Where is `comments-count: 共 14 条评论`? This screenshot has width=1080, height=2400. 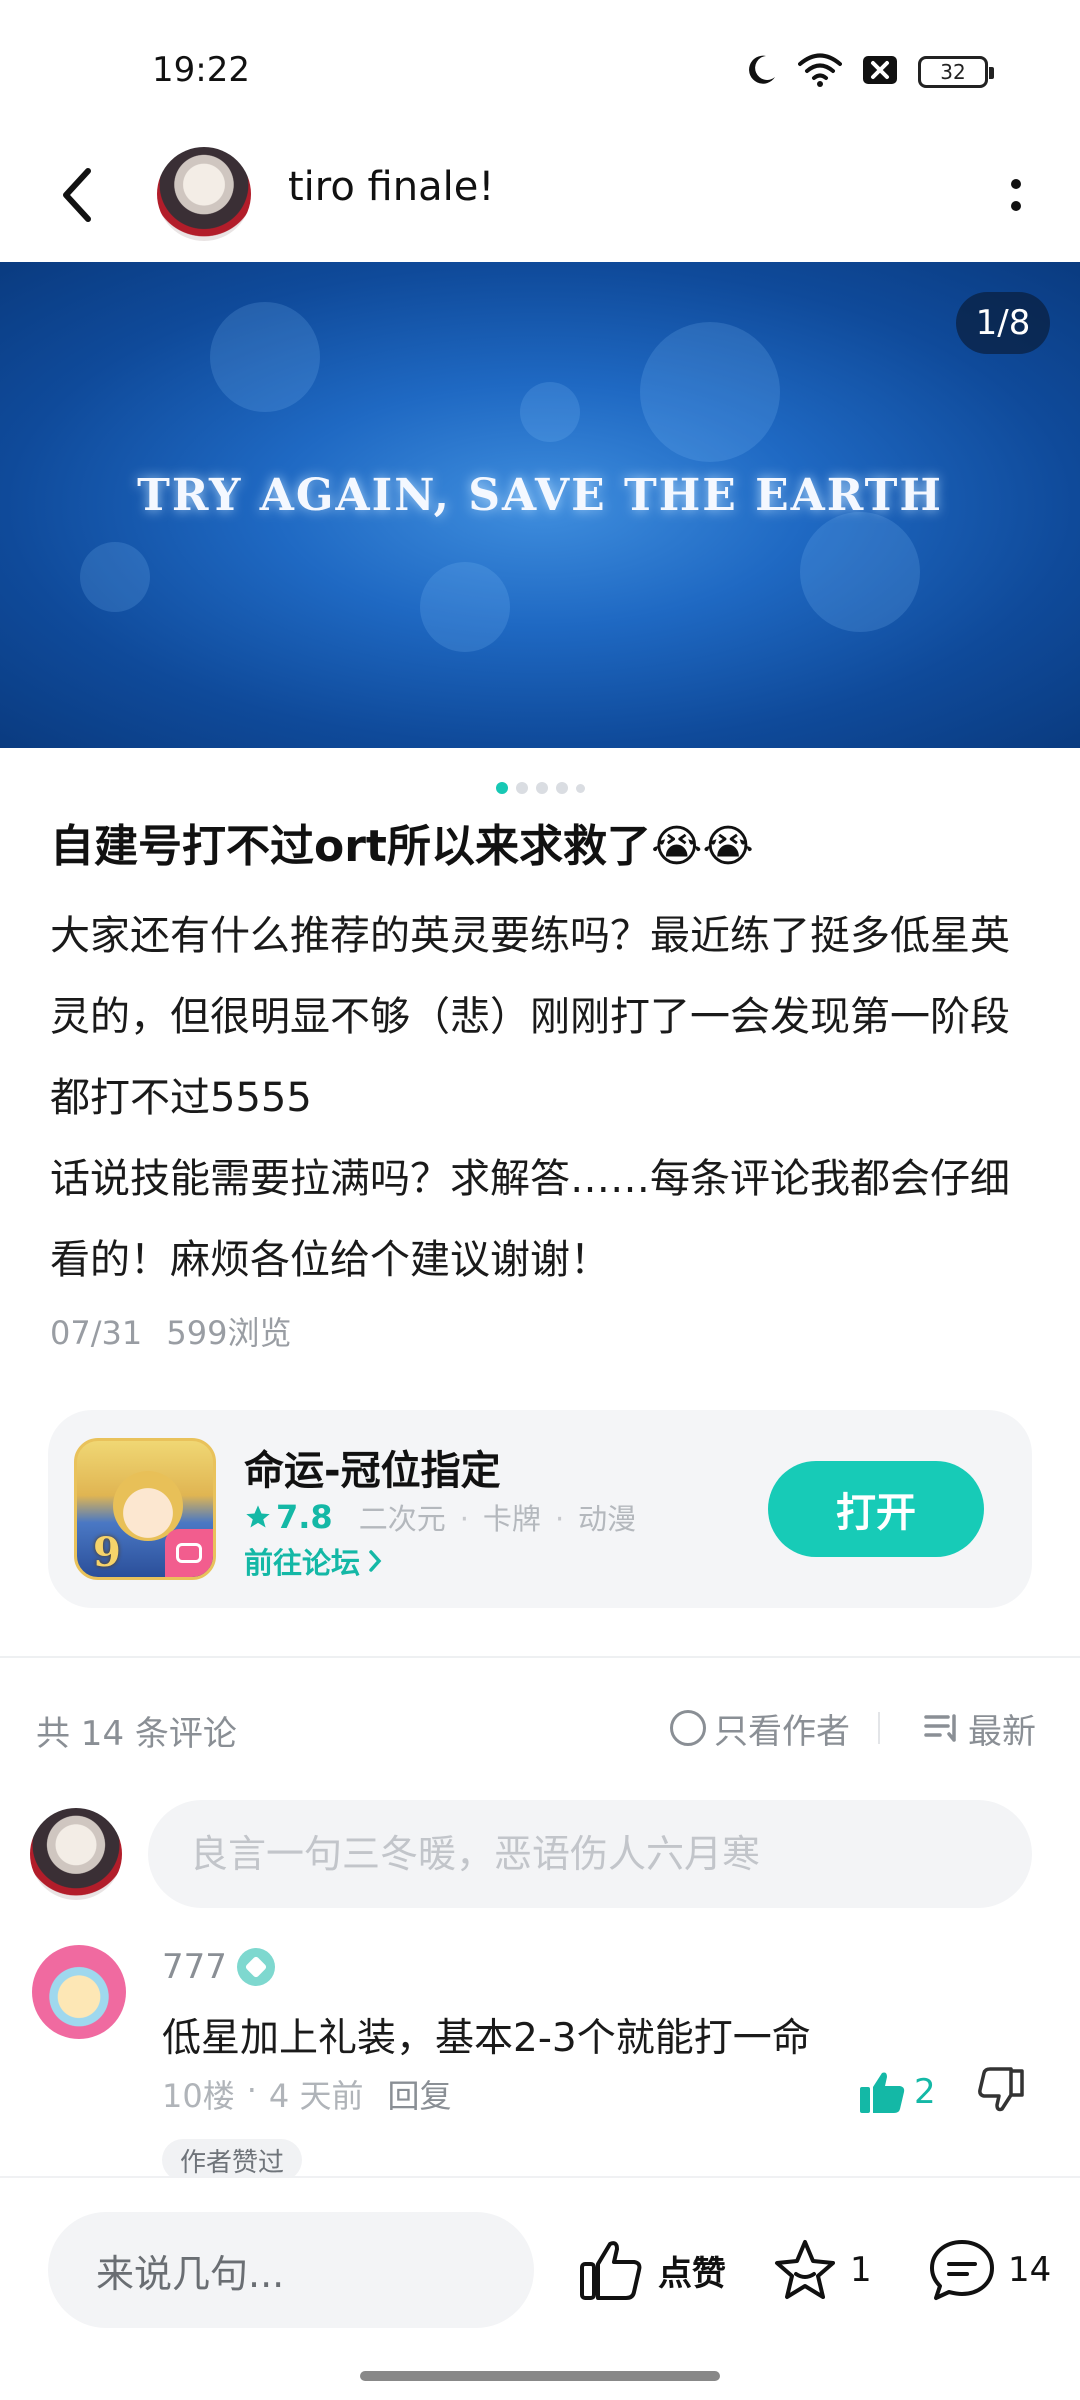
comments-count: 共 14 条评论 is located at coordinates (136, 1734).